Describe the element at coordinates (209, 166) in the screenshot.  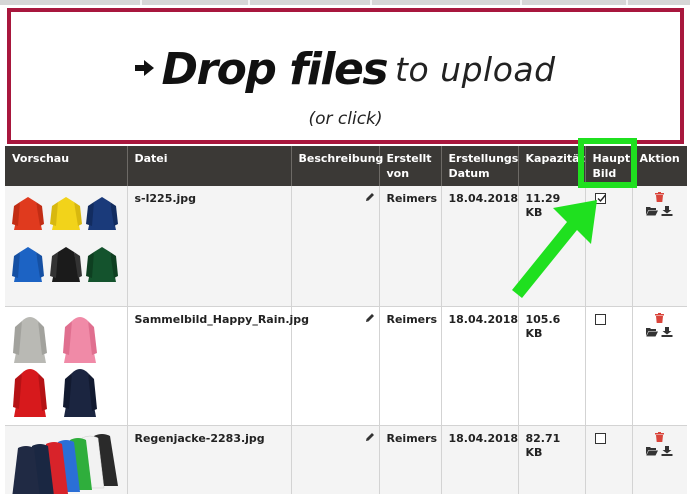
I see `column-header-file: Datei` at that location.